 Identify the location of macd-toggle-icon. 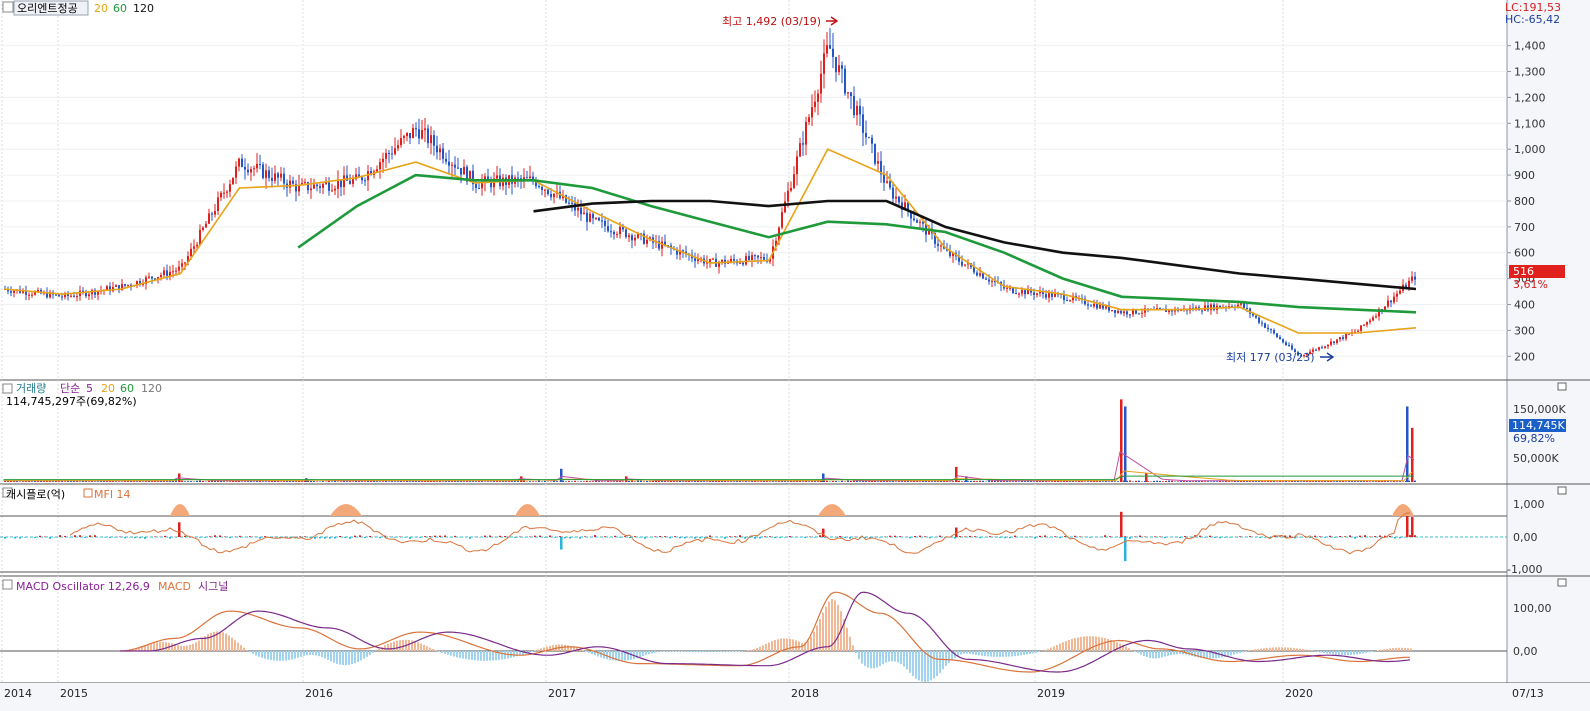
(7, 584).